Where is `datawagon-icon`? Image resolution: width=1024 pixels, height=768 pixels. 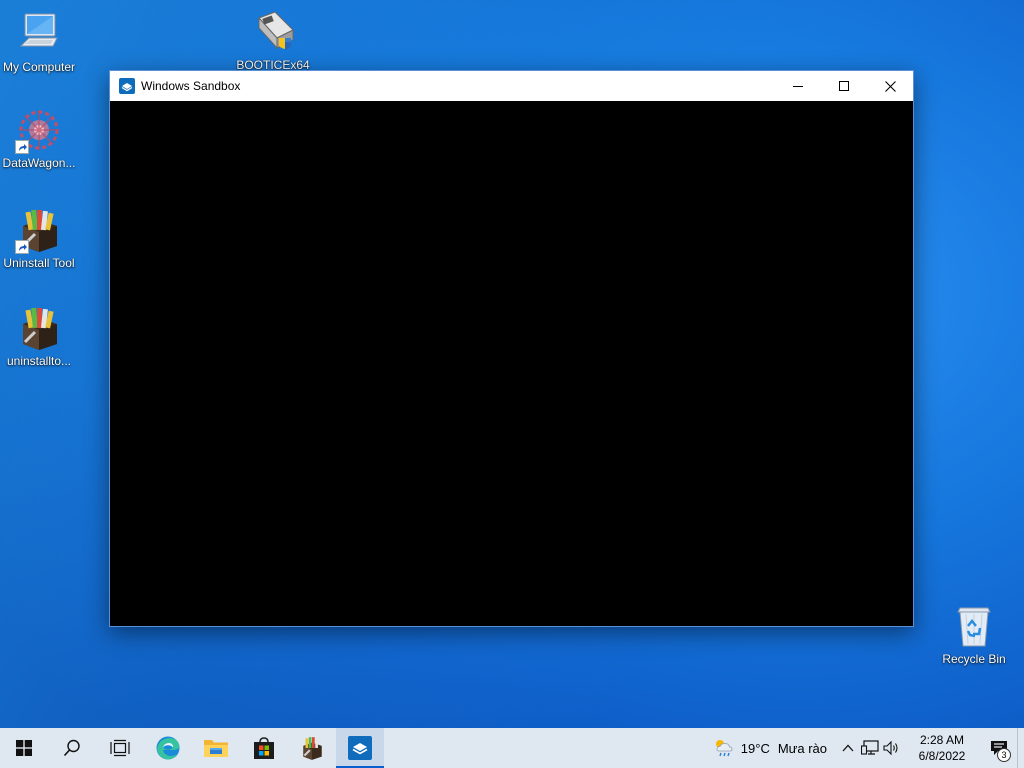 datawagon-icon is located at coordinates (39, 130).